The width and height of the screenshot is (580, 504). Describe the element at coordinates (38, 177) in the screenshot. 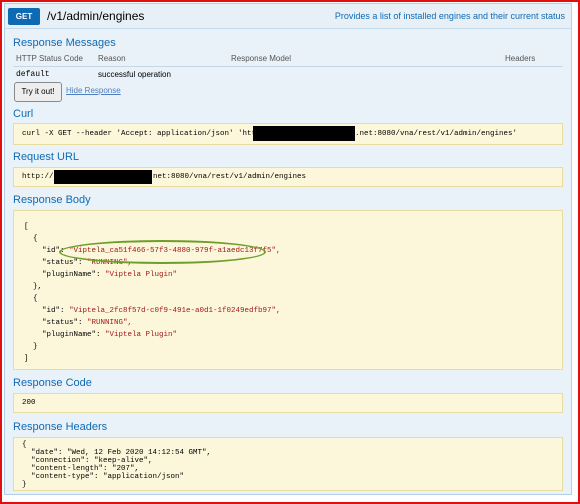

I see `request-url-prefix: http://` at that location.